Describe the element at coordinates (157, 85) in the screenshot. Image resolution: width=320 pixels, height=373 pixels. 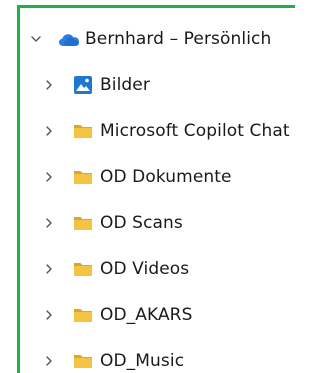
I see `tree-item-bilder: Bilder` at that location.